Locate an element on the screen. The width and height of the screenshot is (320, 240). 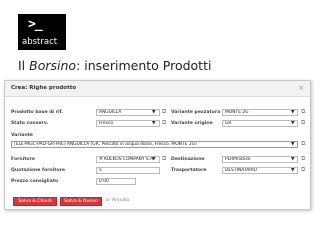
or-text: o is located at coordinates (107, 200).